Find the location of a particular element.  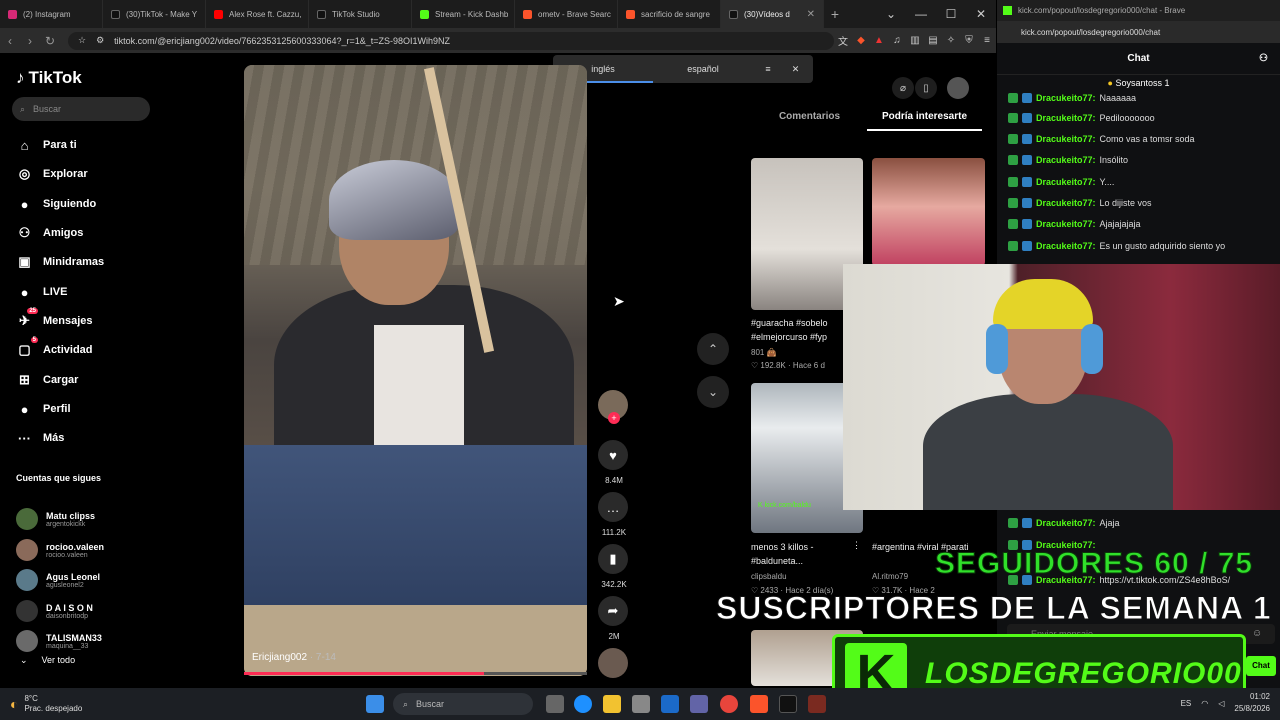

music-icon: ♫ is located at coordinates (897, 40).